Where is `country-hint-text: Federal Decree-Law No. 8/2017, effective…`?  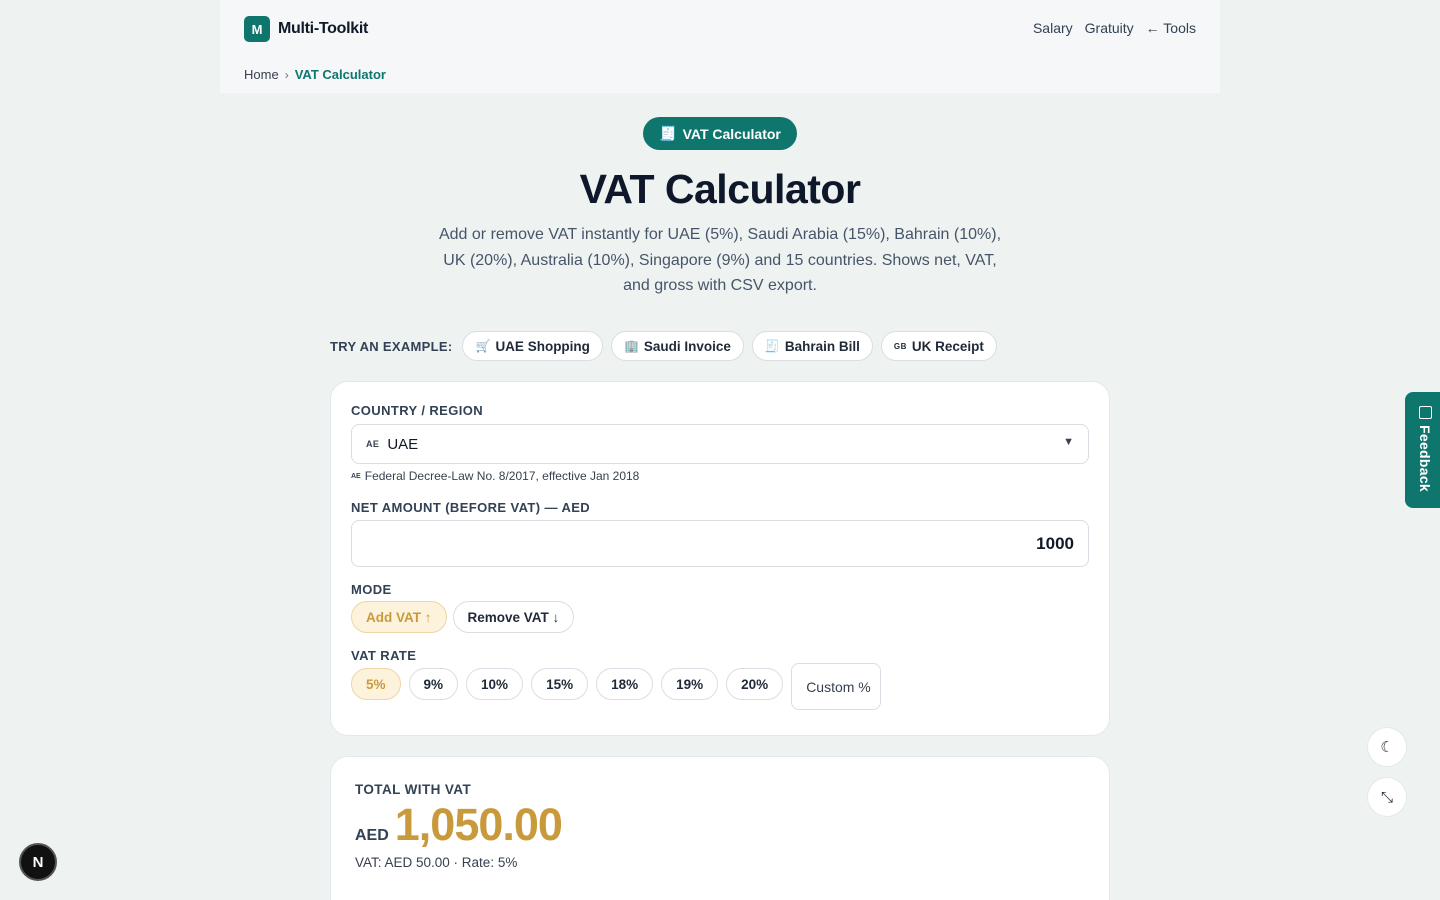 country-hint-text: Federal Decree-Law No. 8/2017, effective… is located at coordinates (502, 476).